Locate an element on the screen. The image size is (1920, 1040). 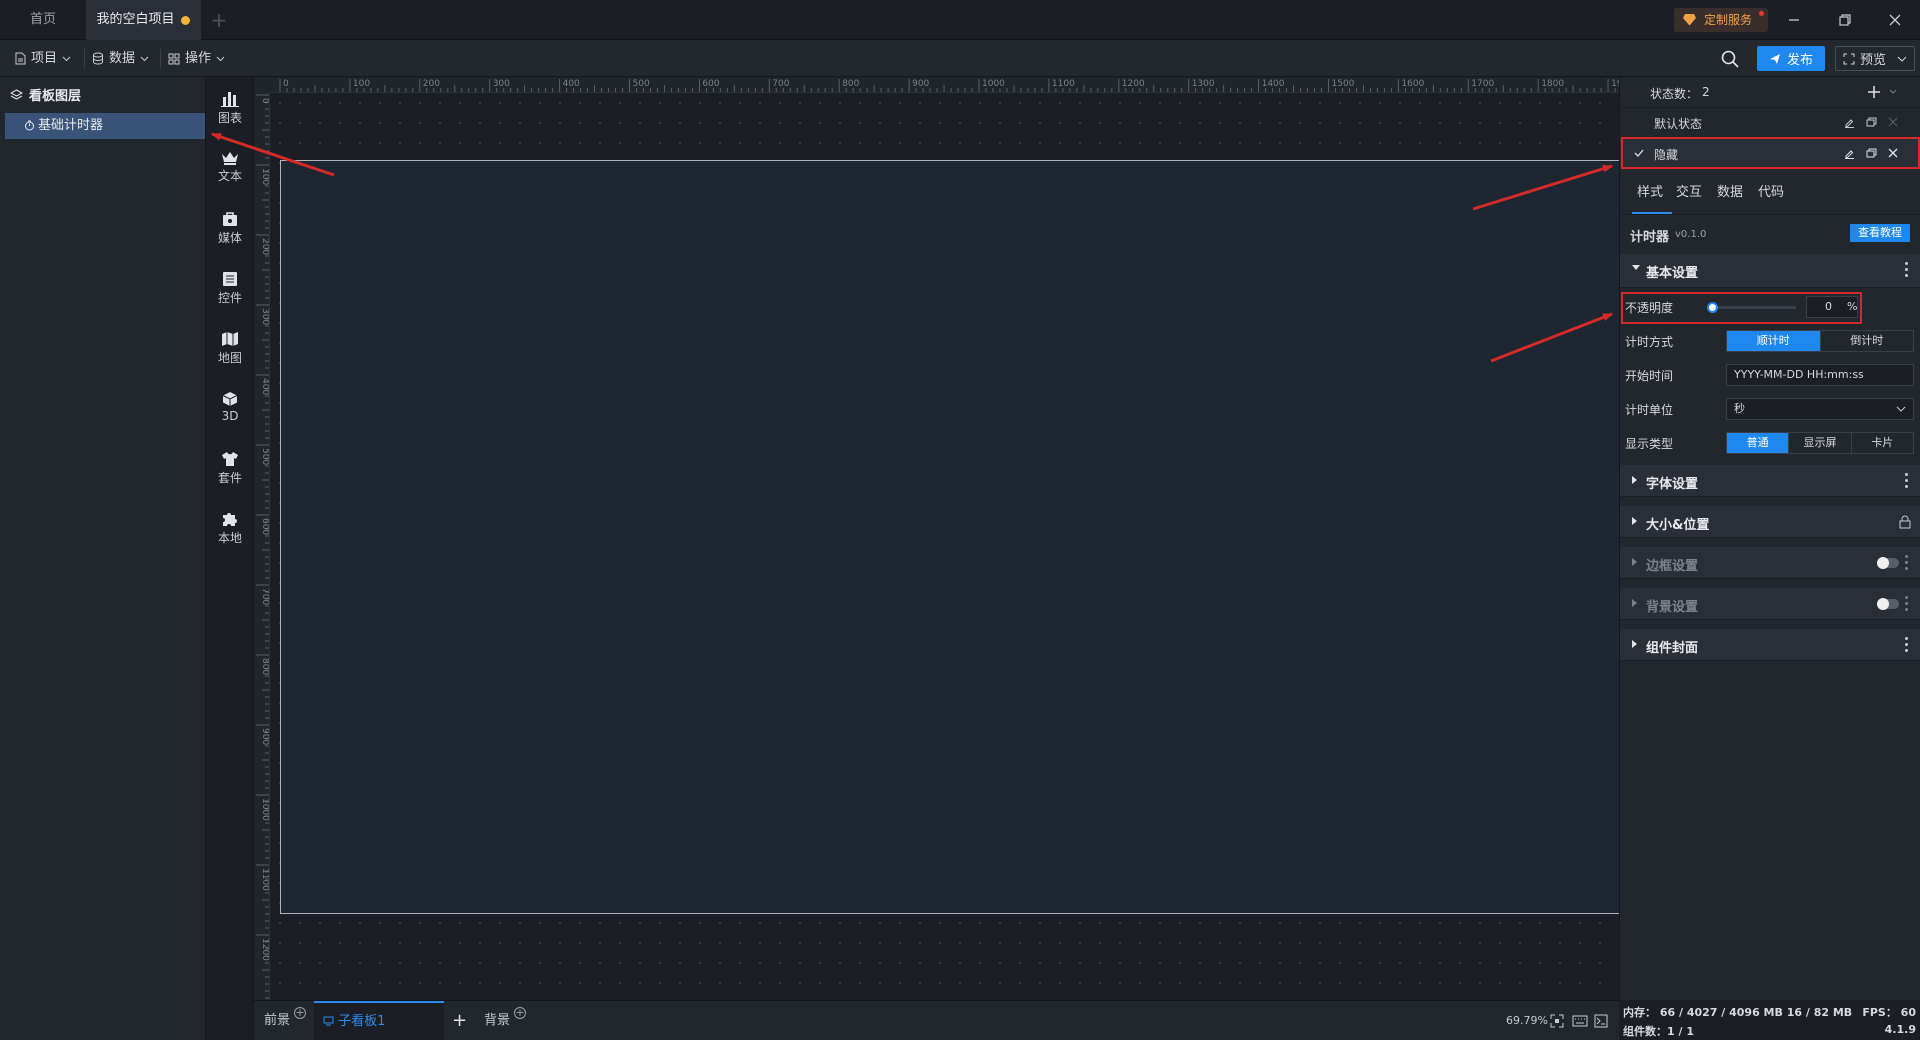
app-version: 4.1.9 is located at coordinates (1900, 1029).